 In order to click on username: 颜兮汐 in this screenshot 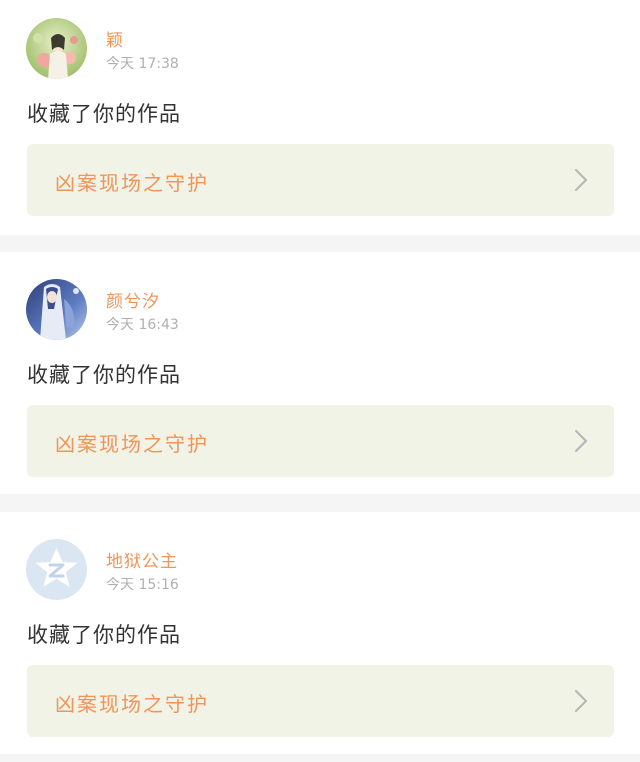, I will do `click(133, 299)`.